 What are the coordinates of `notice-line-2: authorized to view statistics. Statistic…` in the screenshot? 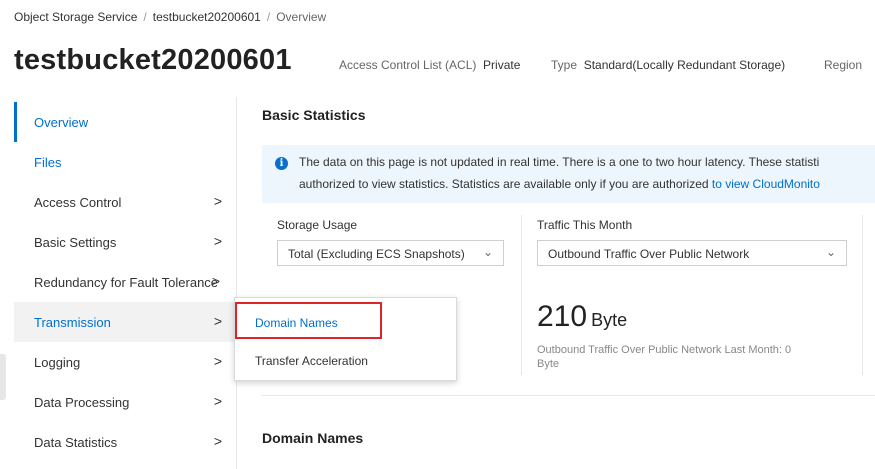 It's located at (559, 184).